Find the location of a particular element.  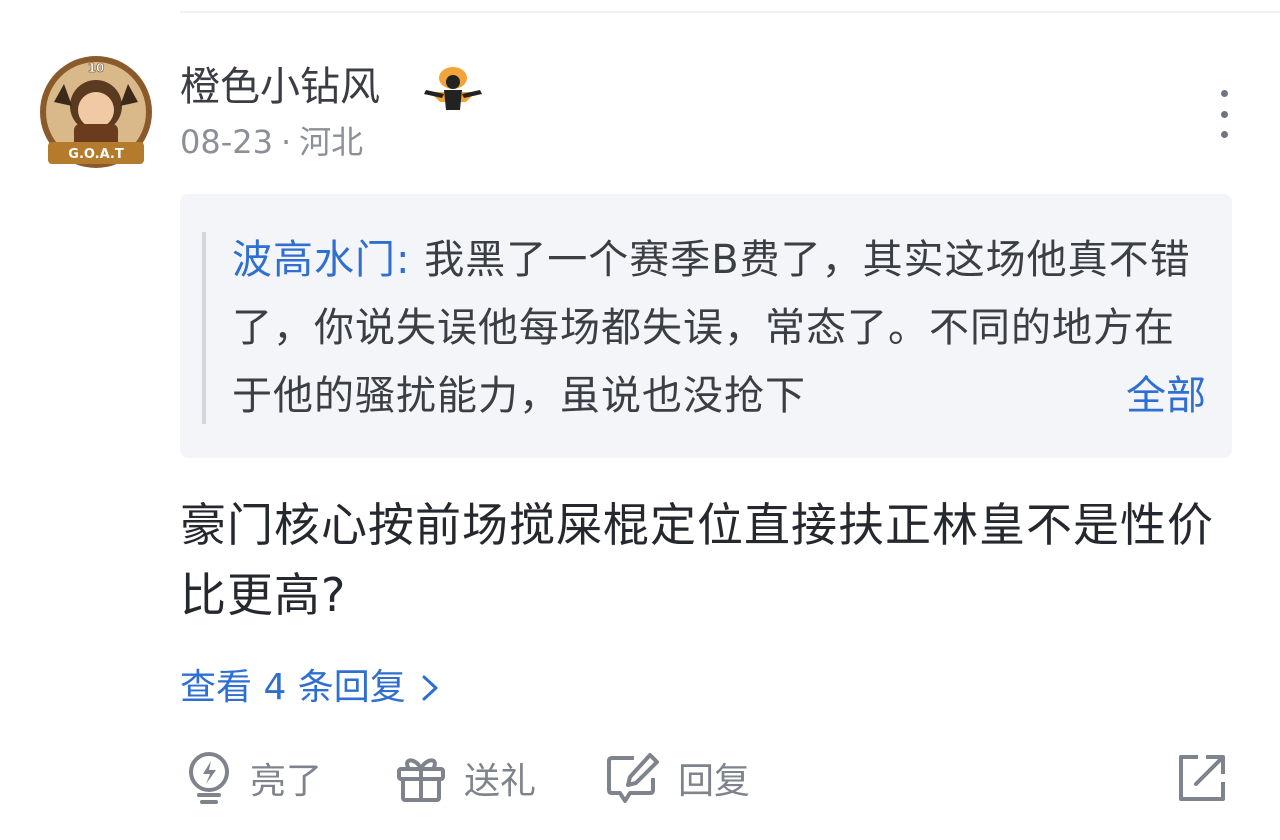

lightbulb-icon is located at coordinates (209, 778).